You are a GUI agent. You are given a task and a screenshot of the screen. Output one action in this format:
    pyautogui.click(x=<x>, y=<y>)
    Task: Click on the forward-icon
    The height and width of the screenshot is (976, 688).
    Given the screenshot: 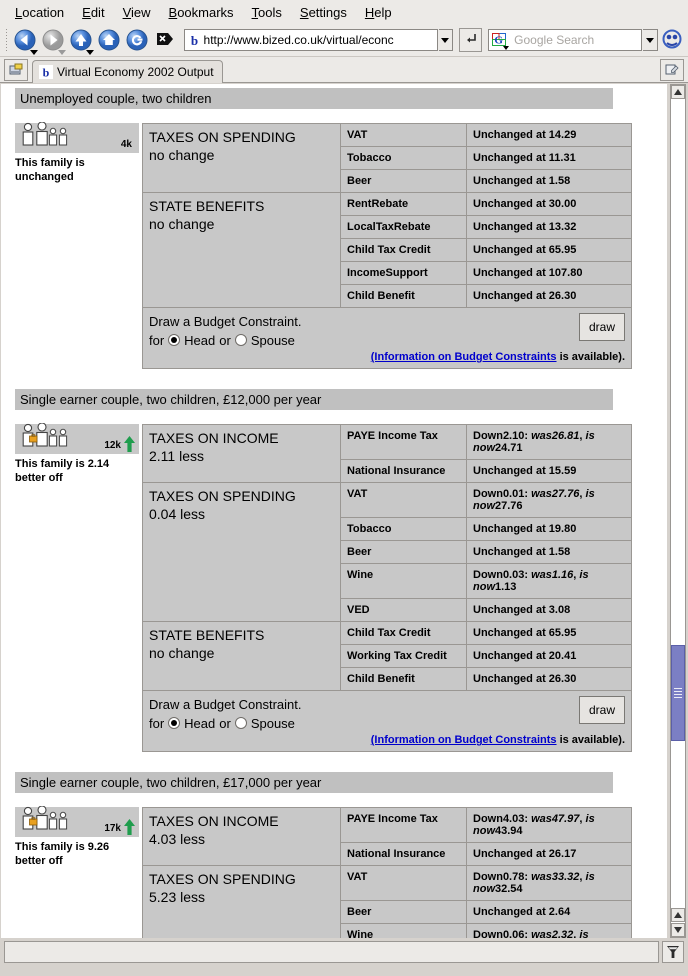 What is the action you would take?
    pyautogui.click(x=53, y=40)
    